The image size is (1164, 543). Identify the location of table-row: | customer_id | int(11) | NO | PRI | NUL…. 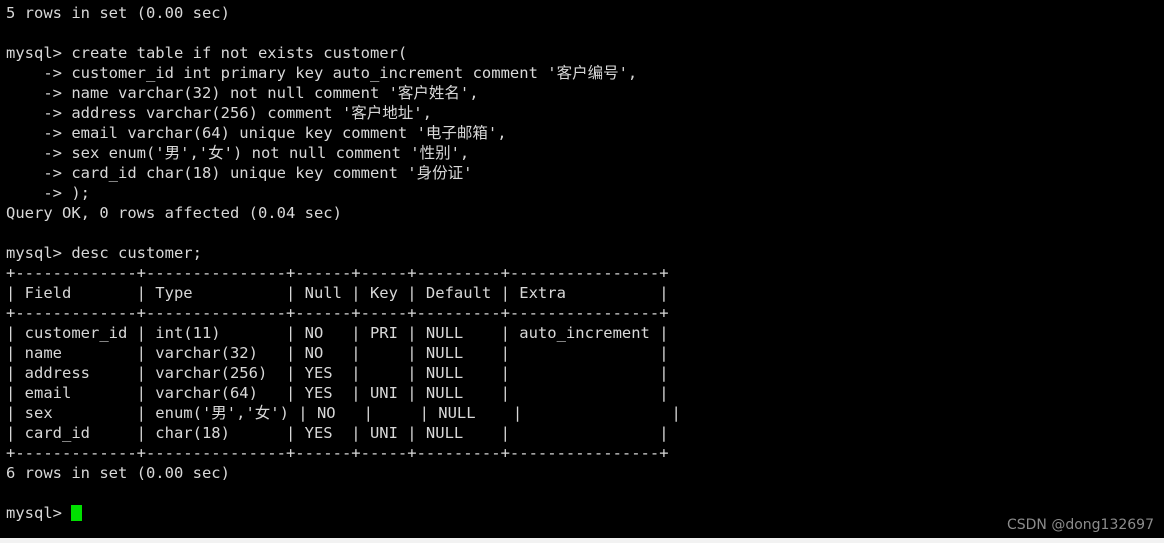
(337, 333).